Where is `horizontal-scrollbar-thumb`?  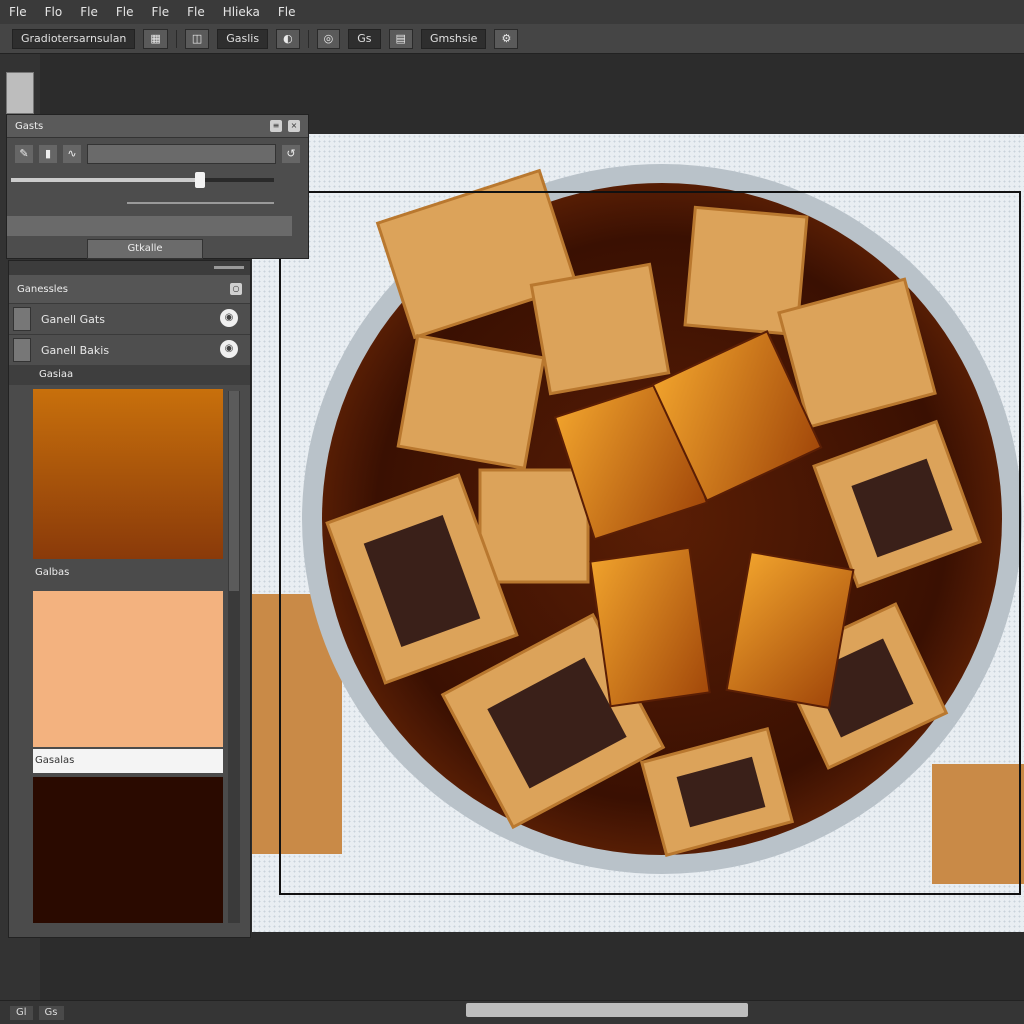 horizontal-scrollbar-thumb is located at coordinates (607, 1010).